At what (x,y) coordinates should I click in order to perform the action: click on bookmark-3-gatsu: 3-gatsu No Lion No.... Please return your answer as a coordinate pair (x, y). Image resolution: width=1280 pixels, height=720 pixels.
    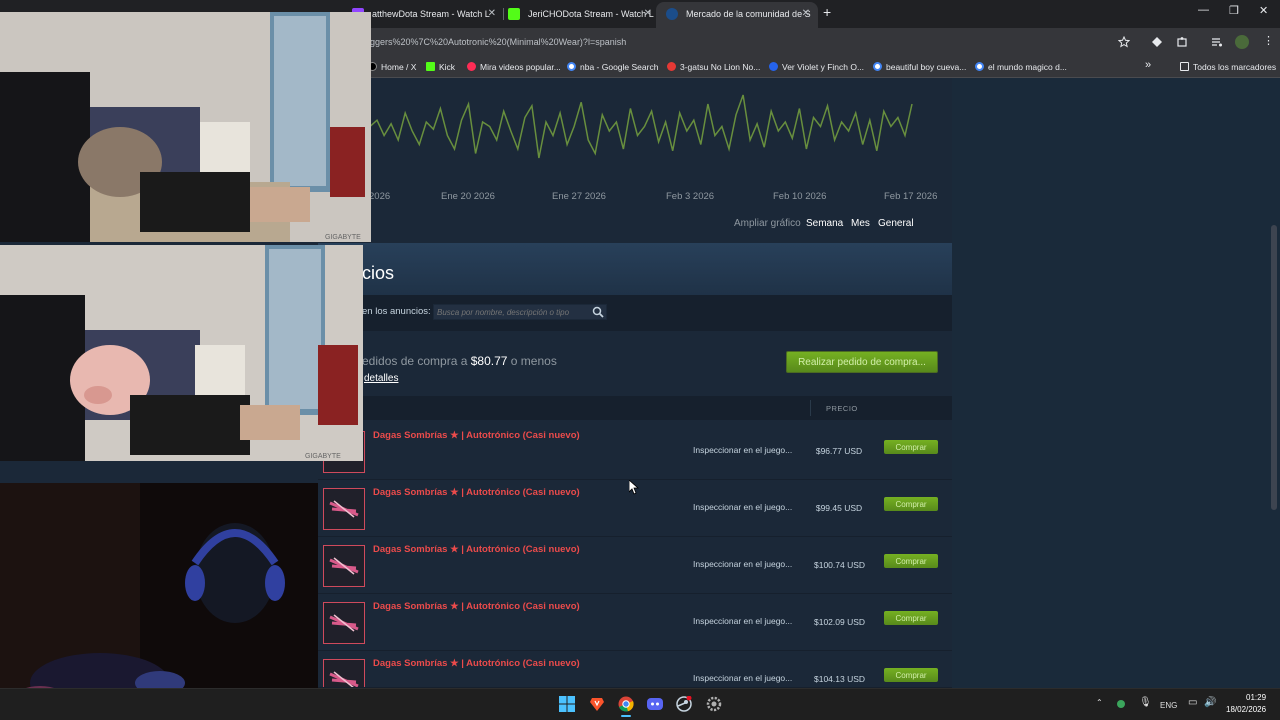
    Looking at the image, I should click on (713, 67).